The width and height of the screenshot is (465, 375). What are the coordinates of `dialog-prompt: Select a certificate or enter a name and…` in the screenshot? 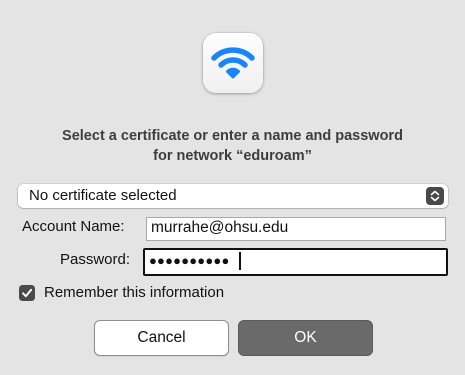 It's located at (232, 146).